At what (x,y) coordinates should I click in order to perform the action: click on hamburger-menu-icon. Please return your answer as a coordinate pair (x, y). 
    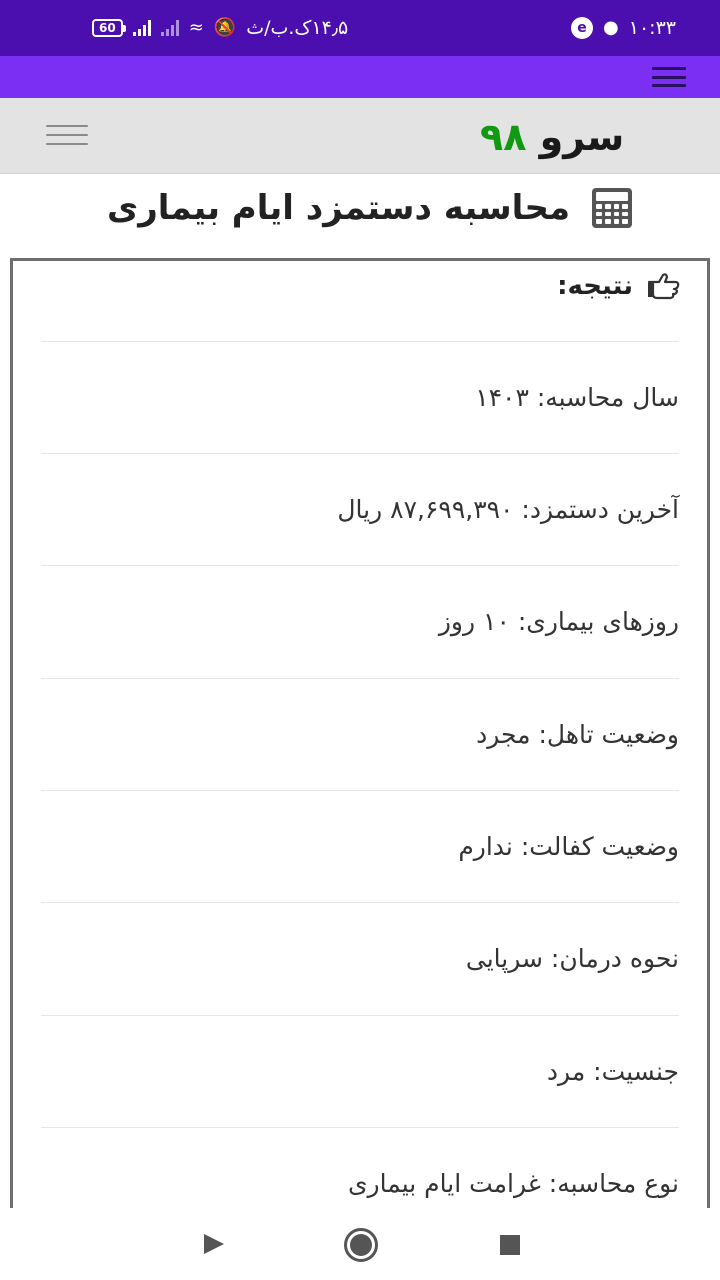
    Looking at the image, I should click on (67, 135).